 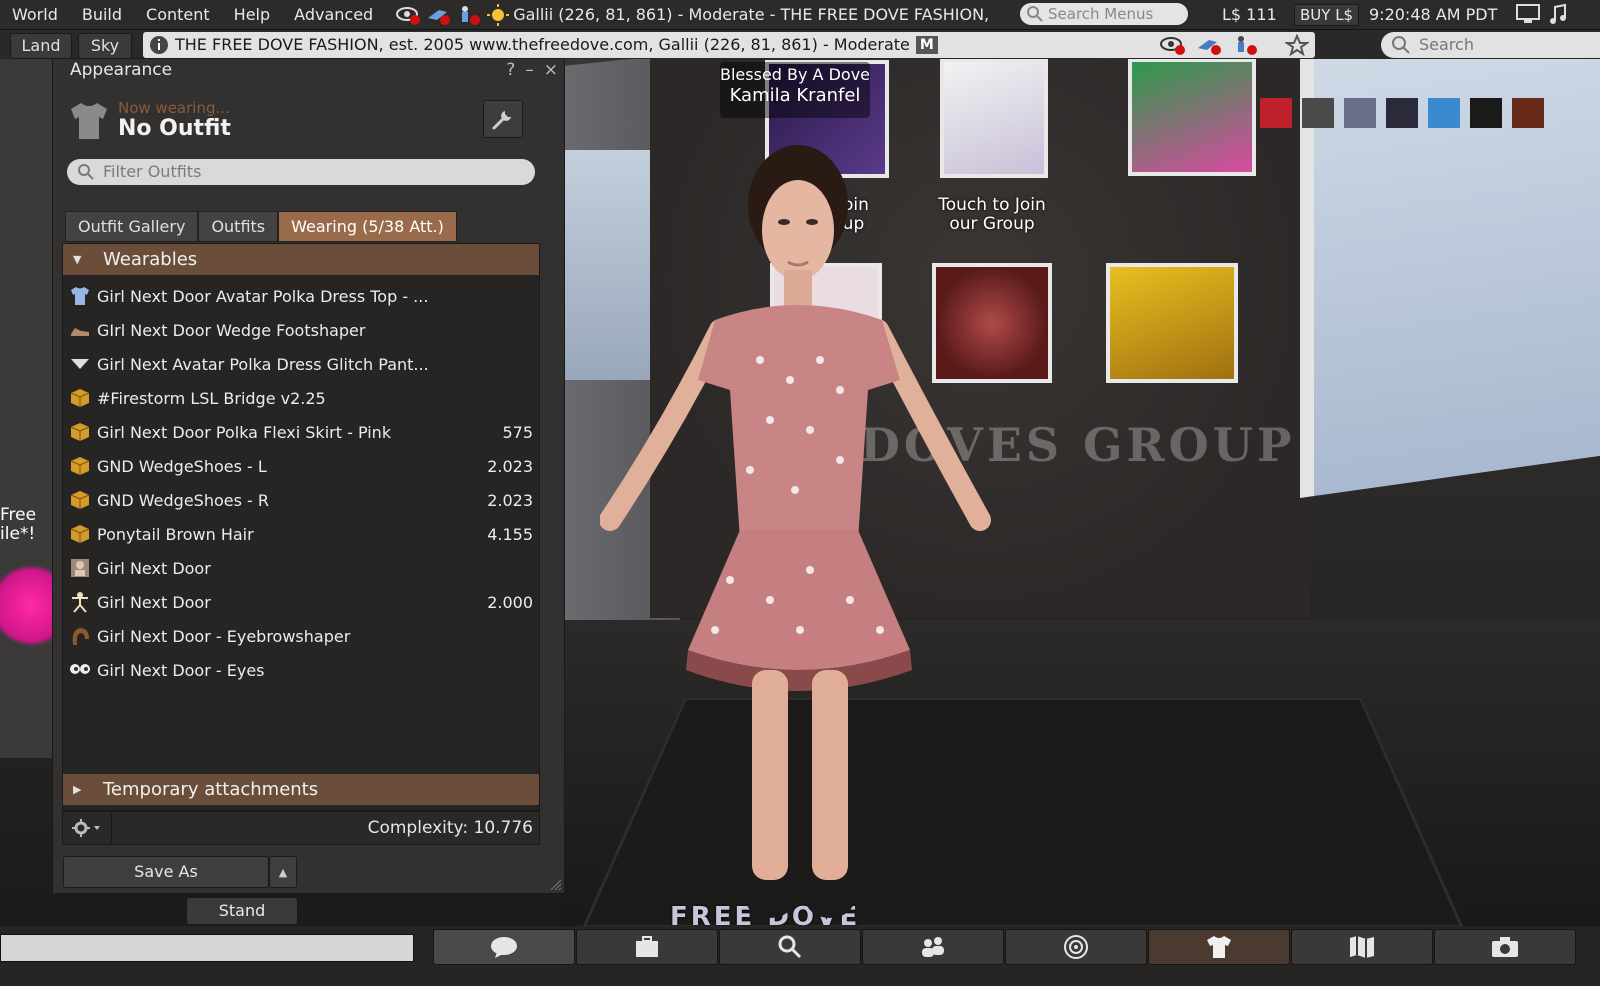 What do you see at coordinates (503, 119) in the screenshot?
I see `edit-outfit-button` at bounding box center [503, 119].